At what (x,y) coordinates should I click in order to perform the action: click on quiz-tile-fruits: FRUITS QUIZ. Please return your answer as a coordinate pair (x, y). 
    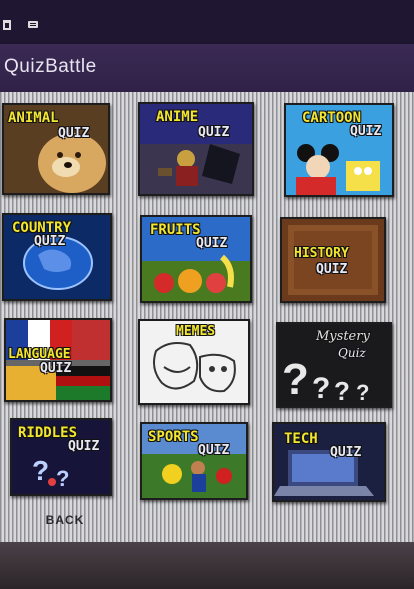
    Looking at the image, I should click on (196, 259).